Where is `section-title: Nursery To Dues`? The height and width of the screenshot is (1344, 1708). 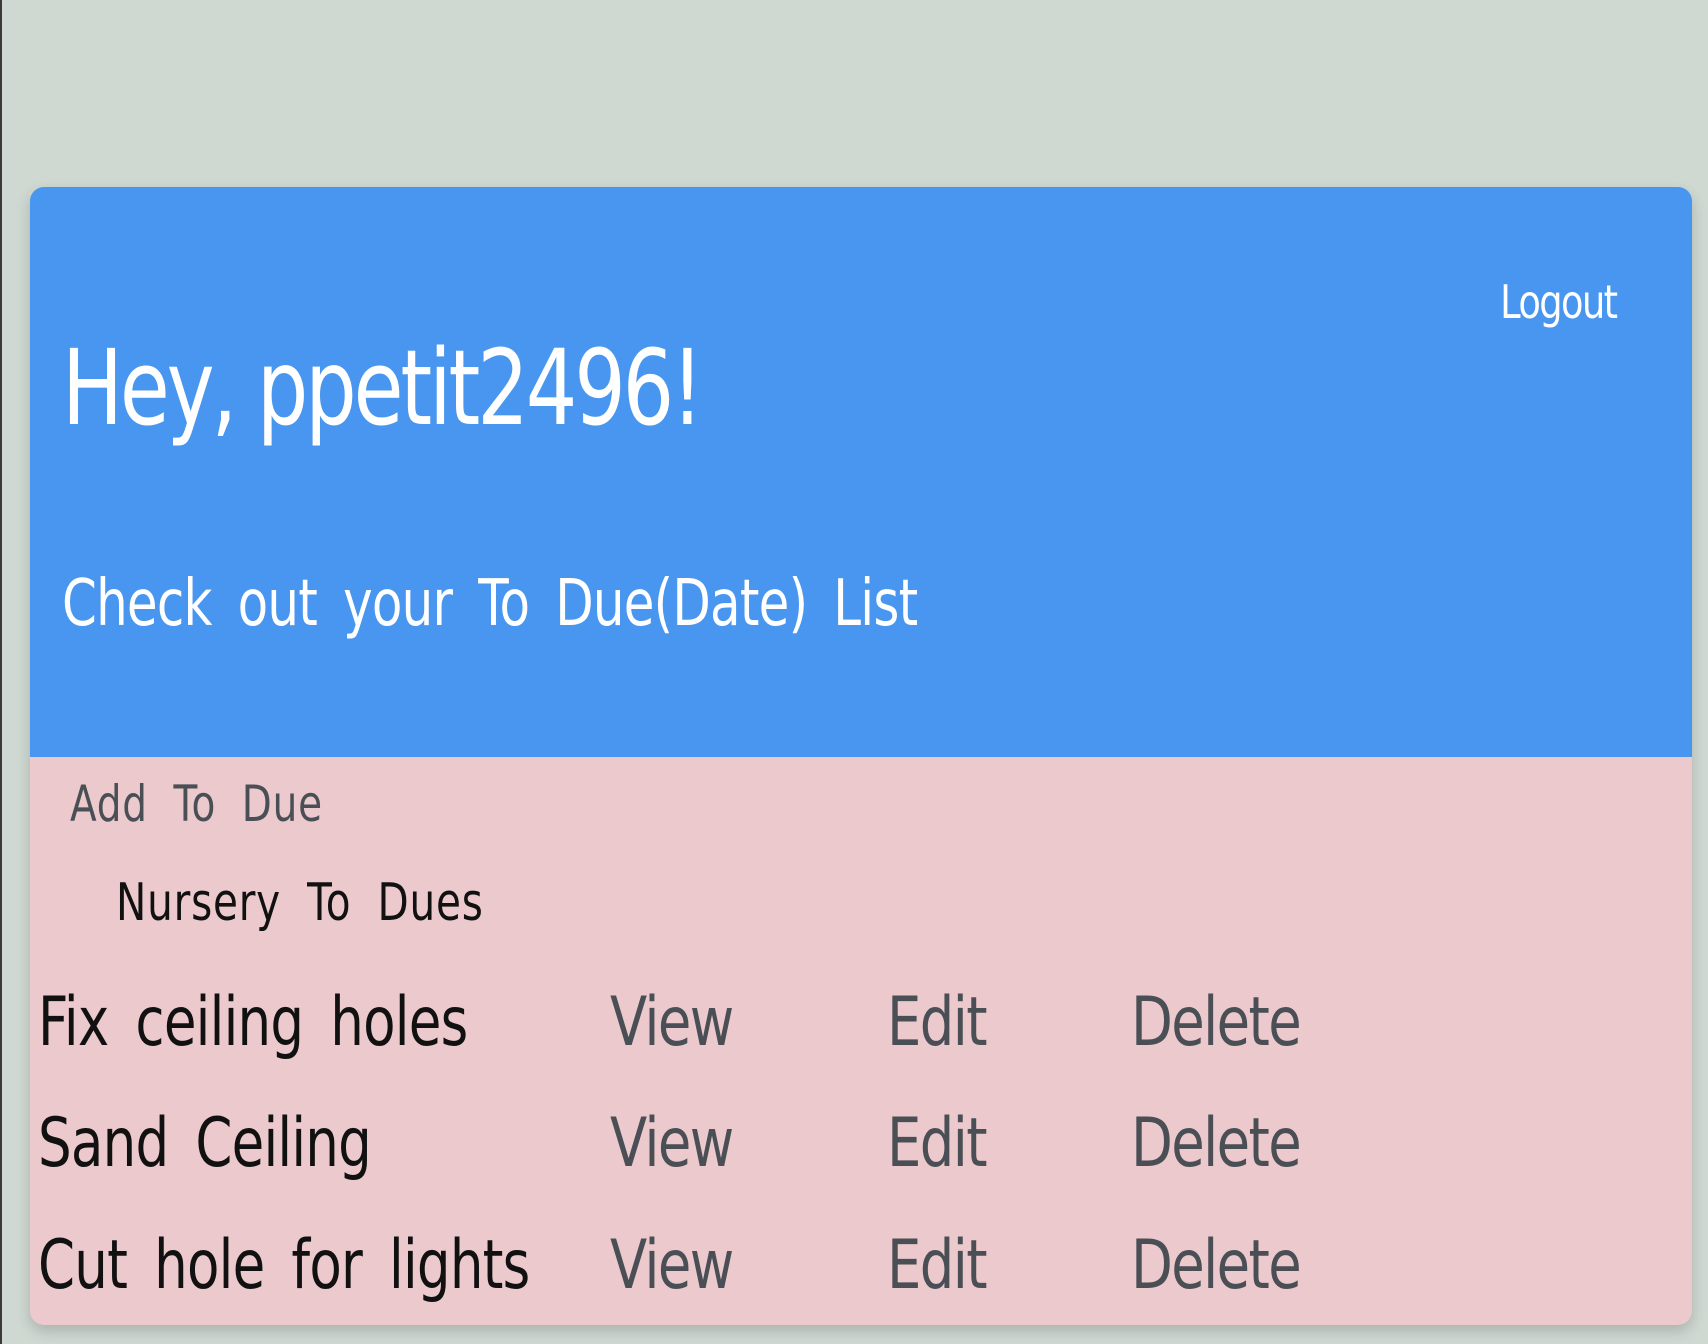
section-title: Nursery To Dues is located at coordinates (300, 903).